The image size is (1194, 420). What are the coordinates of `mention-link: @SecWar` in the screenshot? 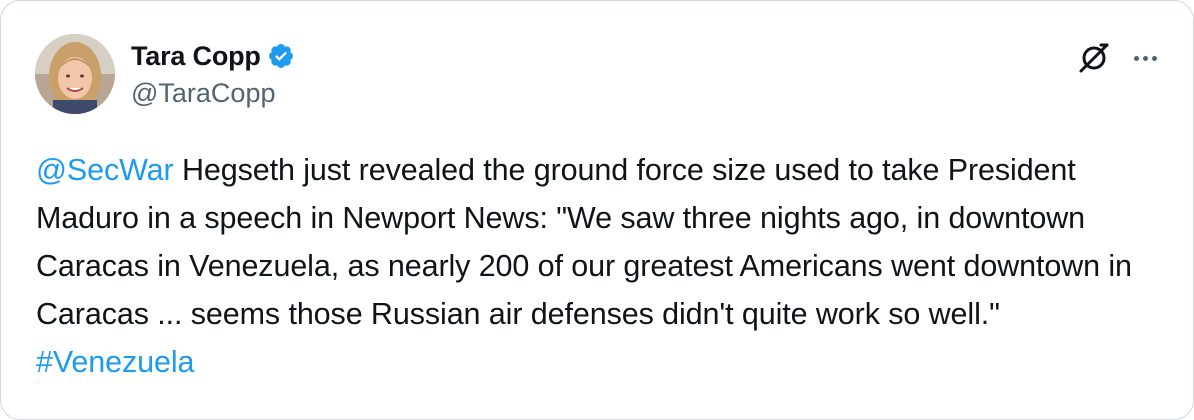 It's located at (105, 170).